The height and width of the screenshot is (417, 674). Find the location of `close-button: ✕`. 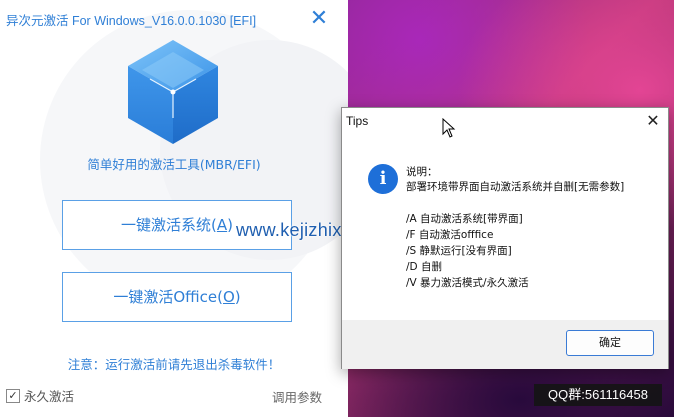

close-button: ✕ is located at coordinates (319, 19).